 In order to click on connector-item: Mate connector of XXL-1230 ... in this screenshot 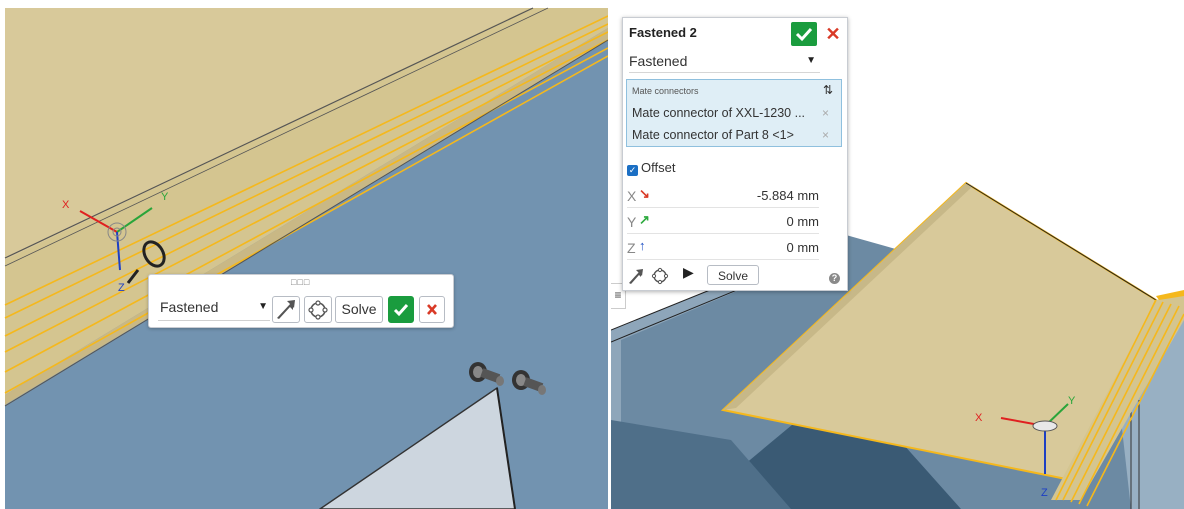, I will do `click(718, 115)`.